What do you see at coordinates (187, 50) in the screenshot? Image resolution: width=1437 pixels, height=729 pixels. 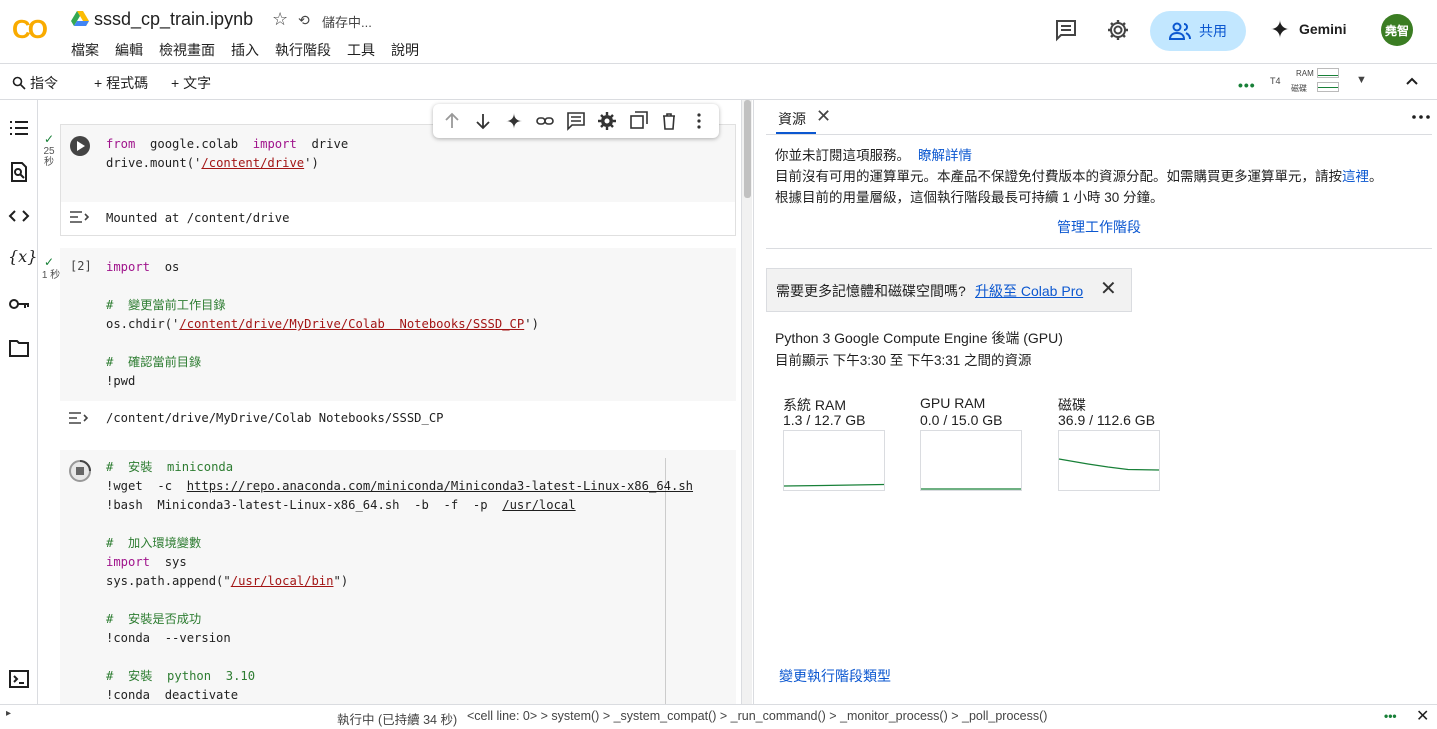 I see `menu-view: 檢視畫面` at bounding box center [187, 50].